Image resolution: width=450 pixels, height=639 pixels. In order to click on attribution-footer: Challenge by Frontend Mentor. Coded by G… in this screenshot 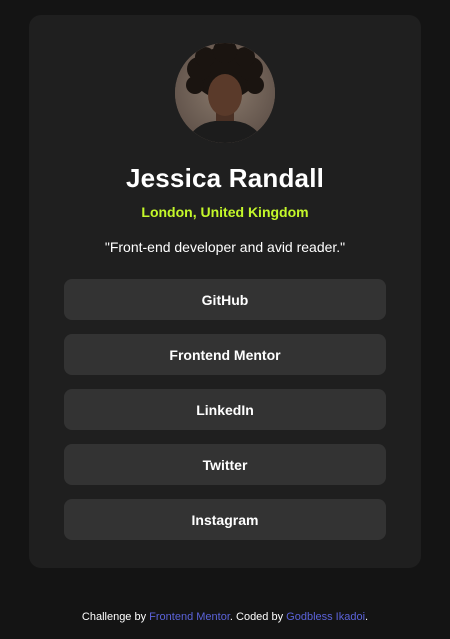, I will do `click(225, 617)`.